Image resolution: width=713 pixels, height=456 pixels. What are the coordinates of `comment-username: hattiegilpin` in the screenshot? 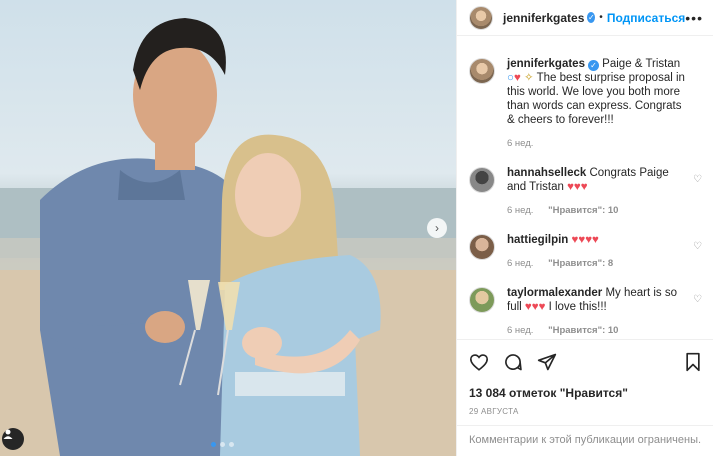 It's located at (537, 240).